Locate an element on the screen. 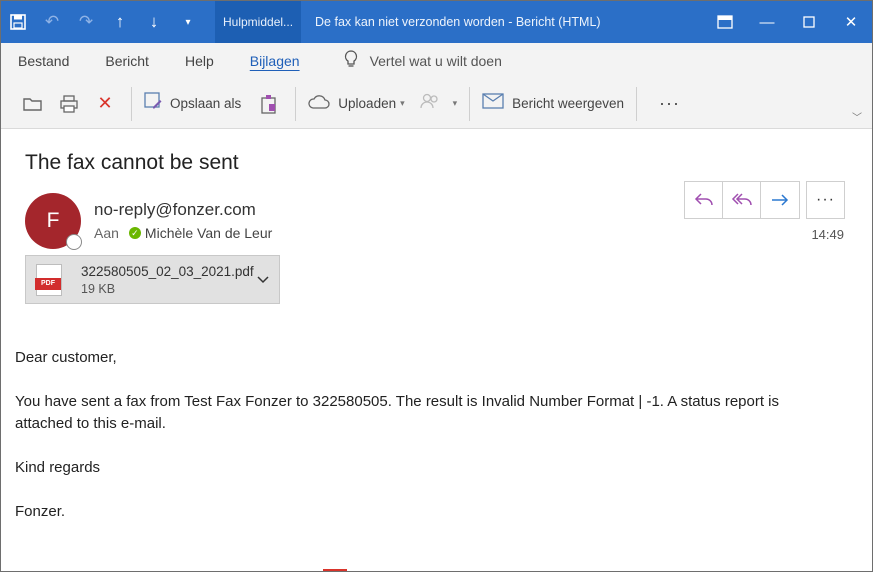 This screenshot has height=572, width=873. presence-status-icon is located at coordinates (74, 242).